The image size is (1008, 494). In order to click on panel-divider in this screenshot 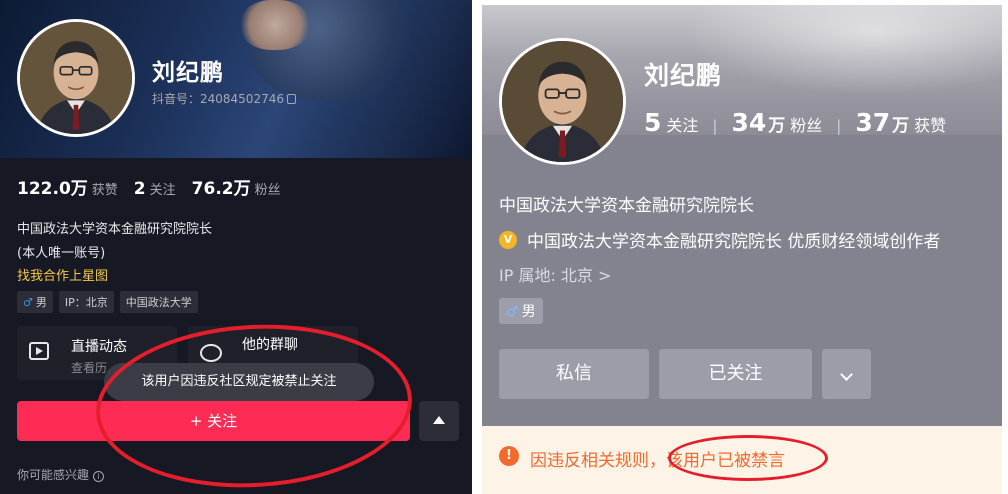, I will do `click(477, 247)`.